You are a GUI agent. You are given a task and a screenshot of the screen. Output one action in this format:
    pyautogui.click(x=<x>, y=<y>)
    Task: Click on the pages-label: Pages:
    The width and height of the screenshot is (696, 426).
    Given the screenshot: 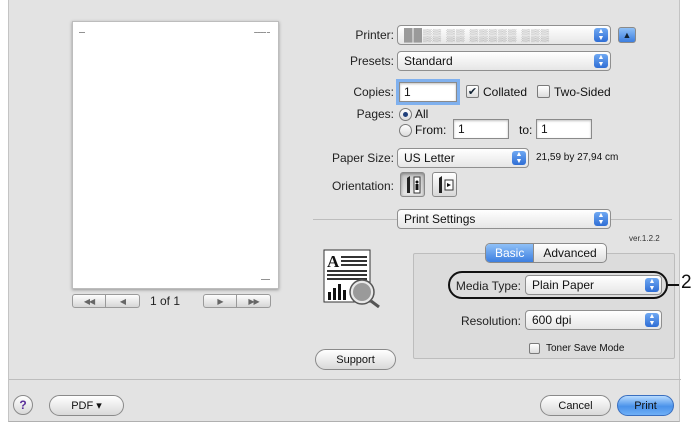 What is the action you would take?
    pyautogui.click(x=375, y=114)
    